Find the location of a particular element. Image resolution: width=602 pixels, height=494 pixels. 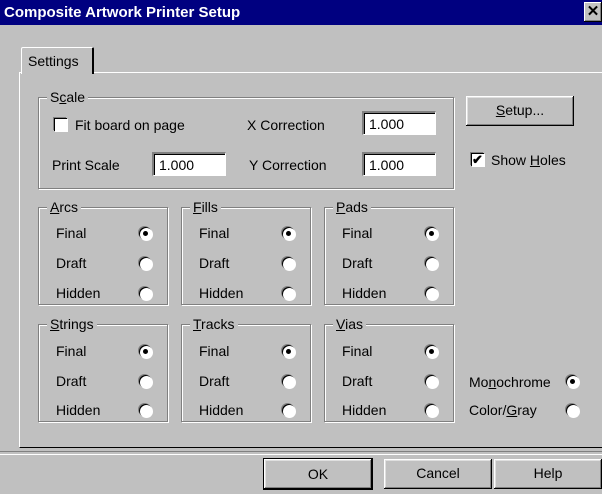

colorgray-radio is located at coordinates (572, 410).